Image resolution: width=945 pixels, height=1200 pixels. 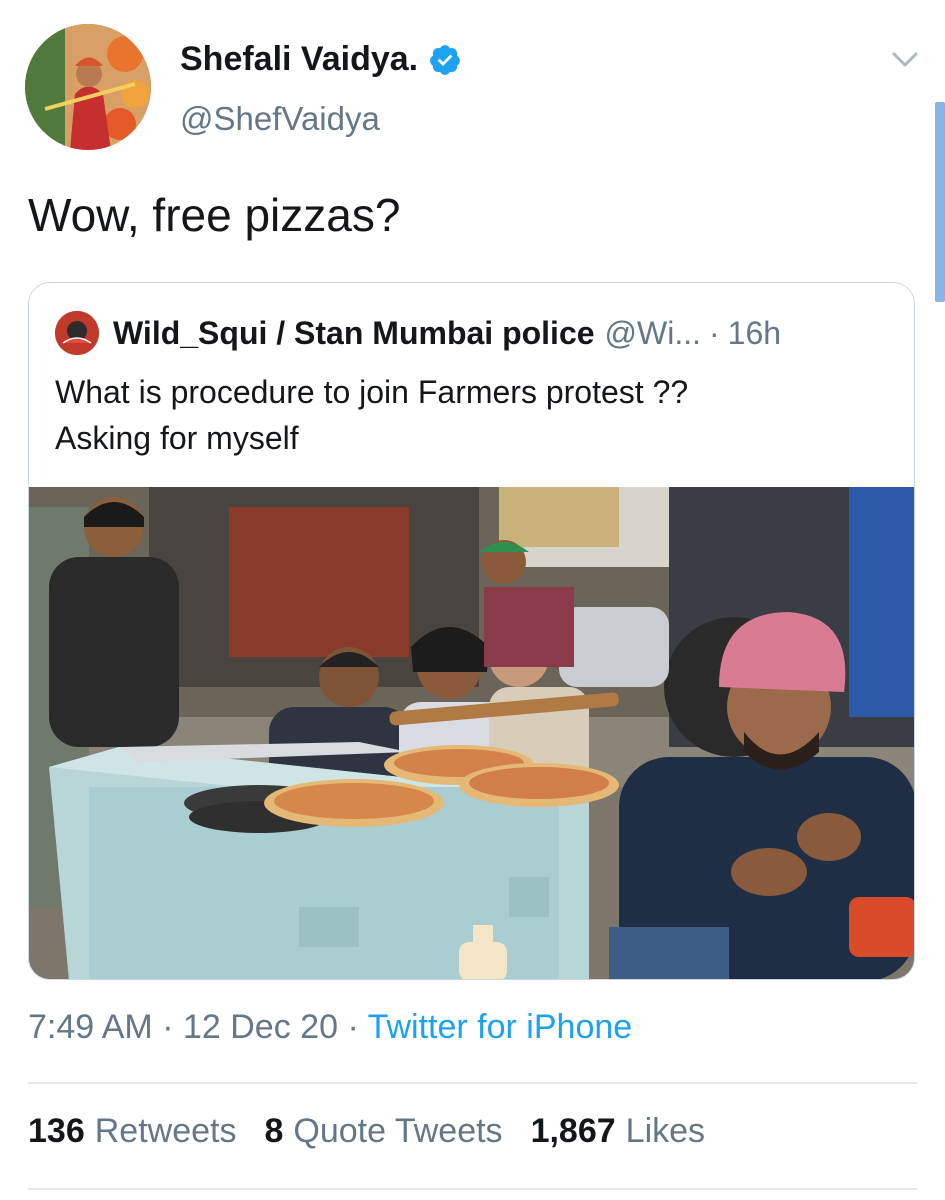 I want to click on author-name-text: Shefali Vaidya., so click(x=299, y=59).